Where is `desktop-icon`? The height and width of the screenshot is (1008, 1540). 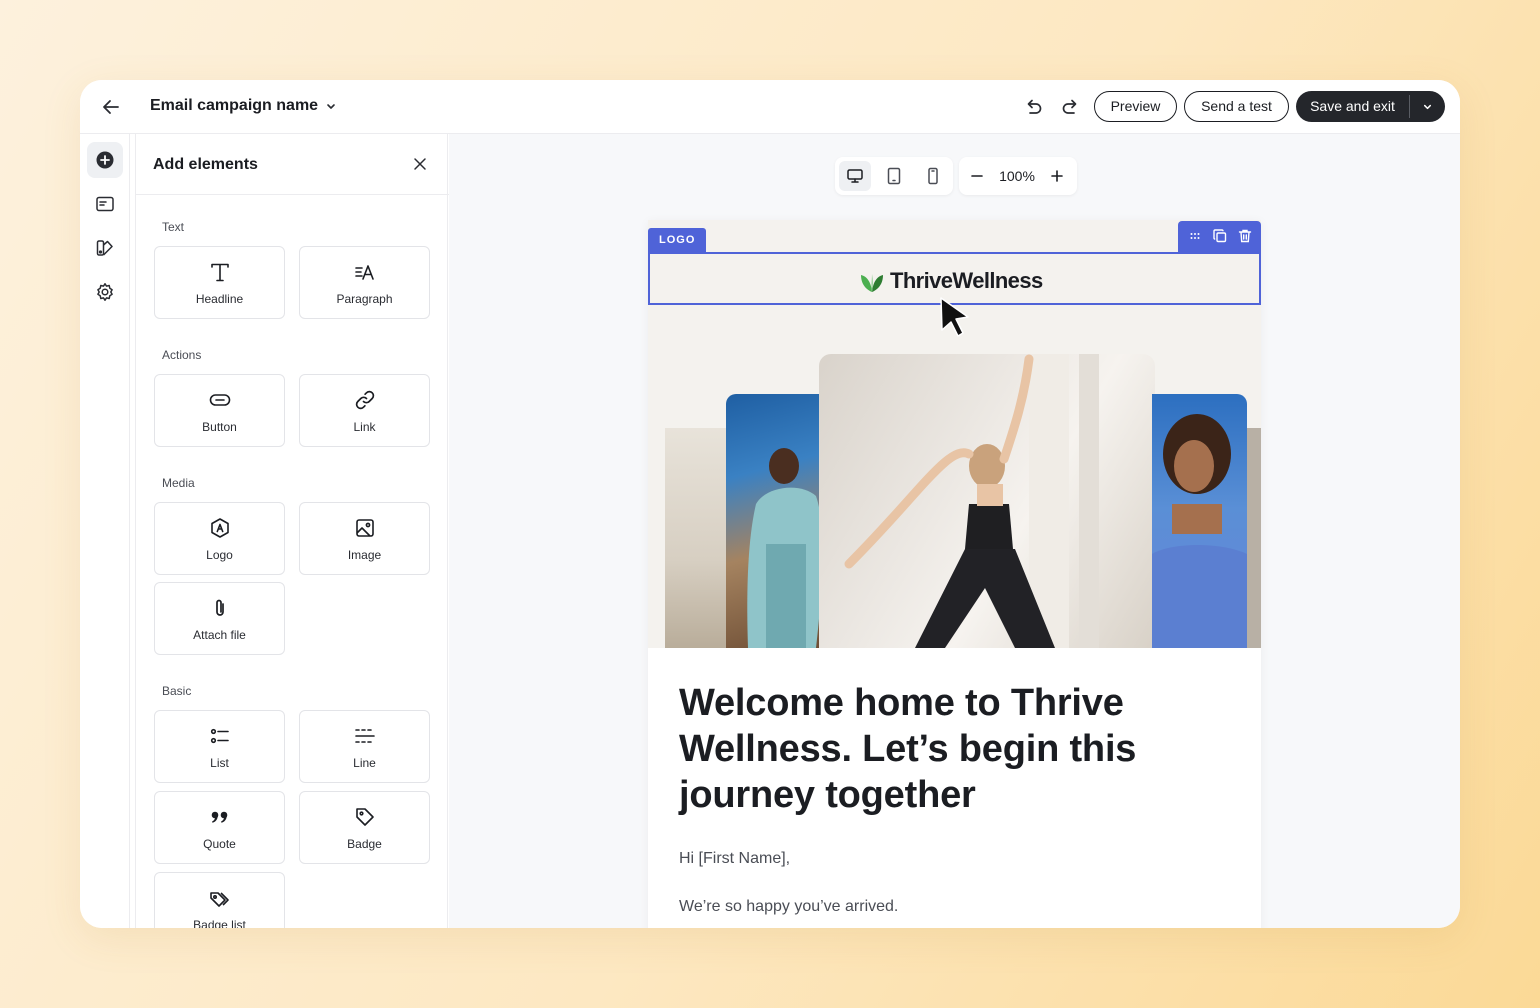
desktop-icon is located at coordinates (855, 176).